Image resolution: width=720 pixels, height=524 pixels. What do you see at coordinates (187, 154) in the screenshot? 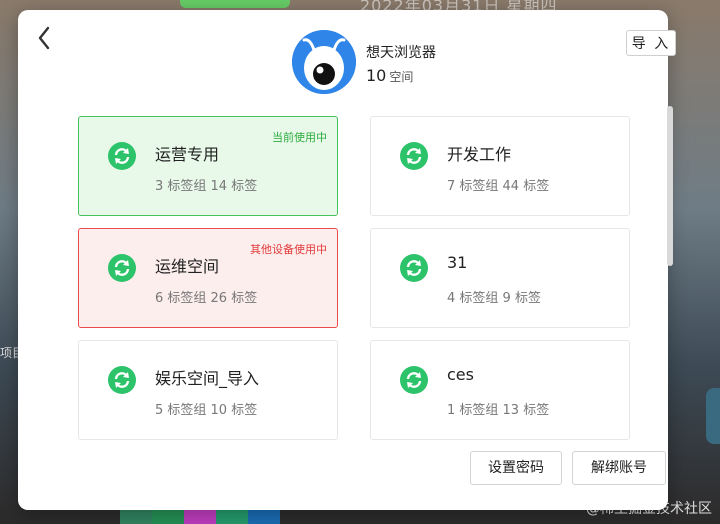
I see `space-card-name: 运营专用` at bounding box center [187, 154].